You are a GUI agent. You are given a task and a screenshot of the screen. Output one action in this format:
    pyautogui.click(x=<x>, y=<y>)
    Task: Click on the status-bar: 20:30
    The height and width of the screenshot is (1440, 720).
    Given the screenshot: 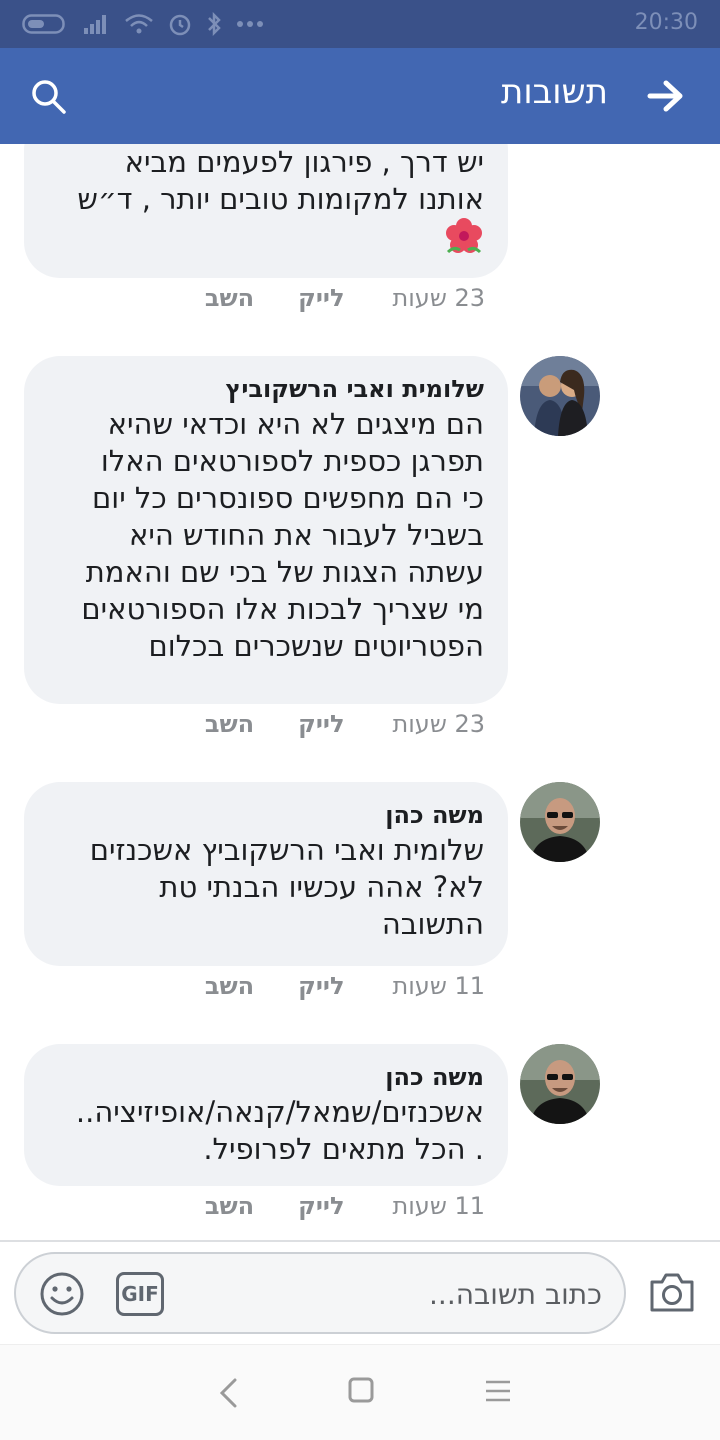 What is the action you would take?
    pyautogui.click(x=360, y=24)
    